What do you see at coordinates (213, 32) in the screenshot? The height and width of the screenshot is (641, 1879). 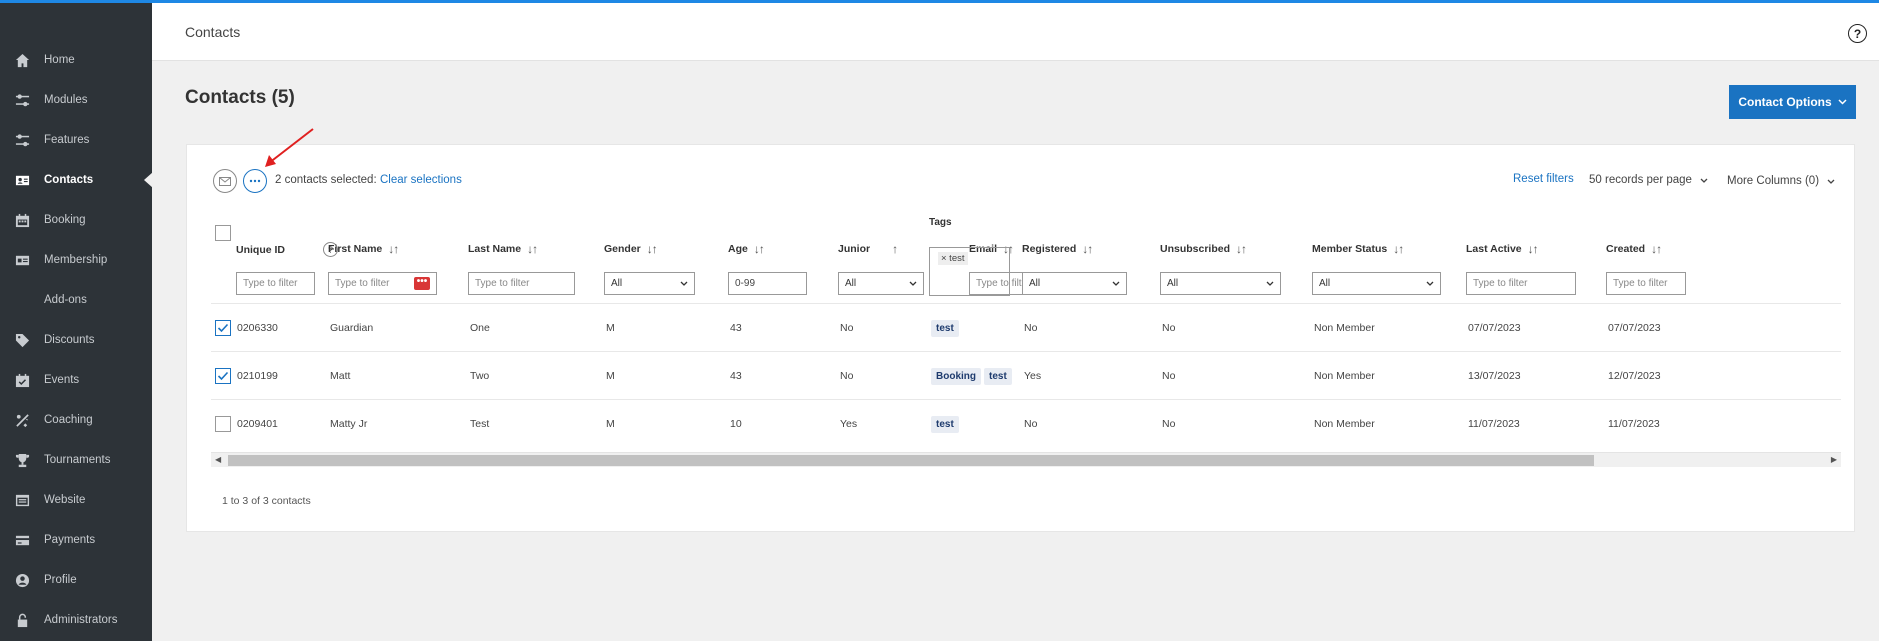 I see `breadcrumb: Contacts` at bounding box center [213, 32].